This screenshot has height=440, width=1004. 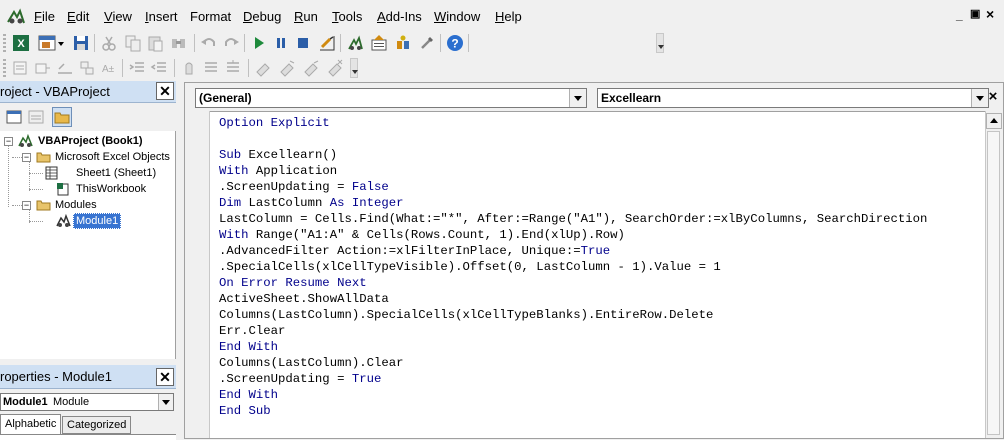 What do you see at coordinates (43, 205) in the screenshot?
I see `folder-open-icon` at bounding box center [43, 205].